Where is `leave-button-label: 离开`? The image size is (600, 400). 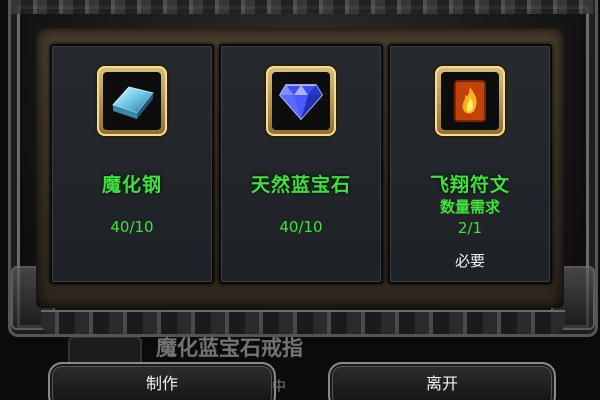 leave-button-label: 离开 is located at coordinates (441, 383).